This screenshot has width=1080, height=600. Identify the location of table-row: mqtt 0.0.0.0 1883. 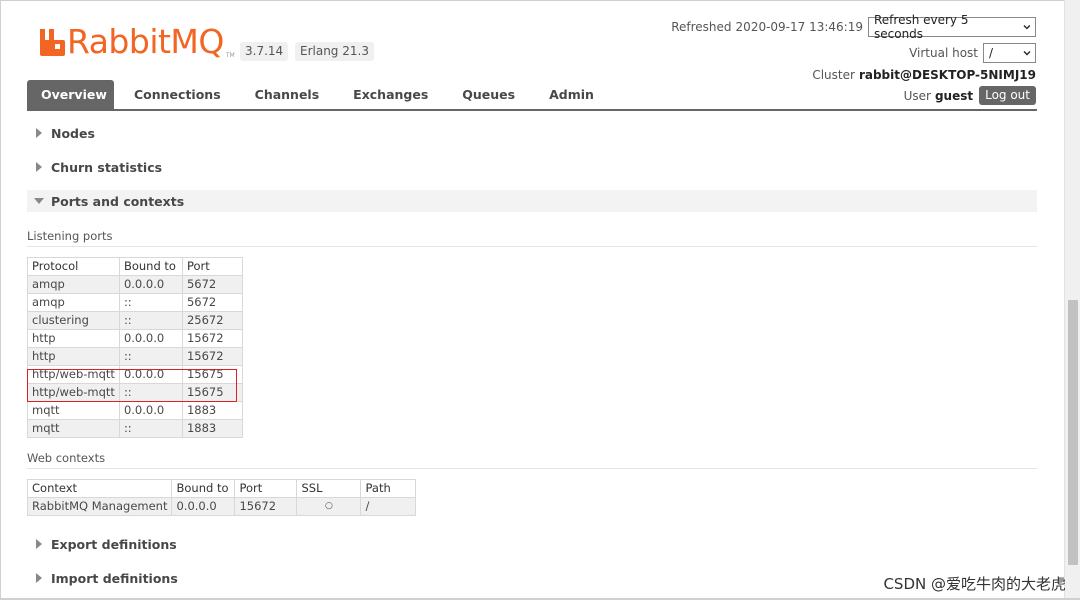
(135, 410).